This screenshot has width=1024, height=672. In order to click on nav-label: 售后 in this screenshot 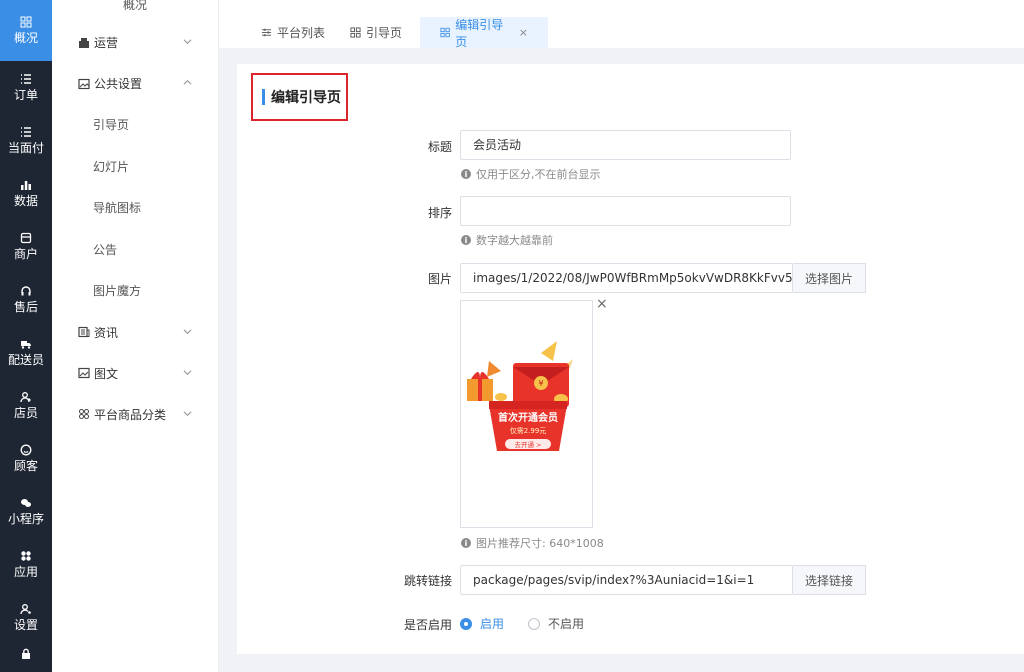, I will do `click(25, 307)`.